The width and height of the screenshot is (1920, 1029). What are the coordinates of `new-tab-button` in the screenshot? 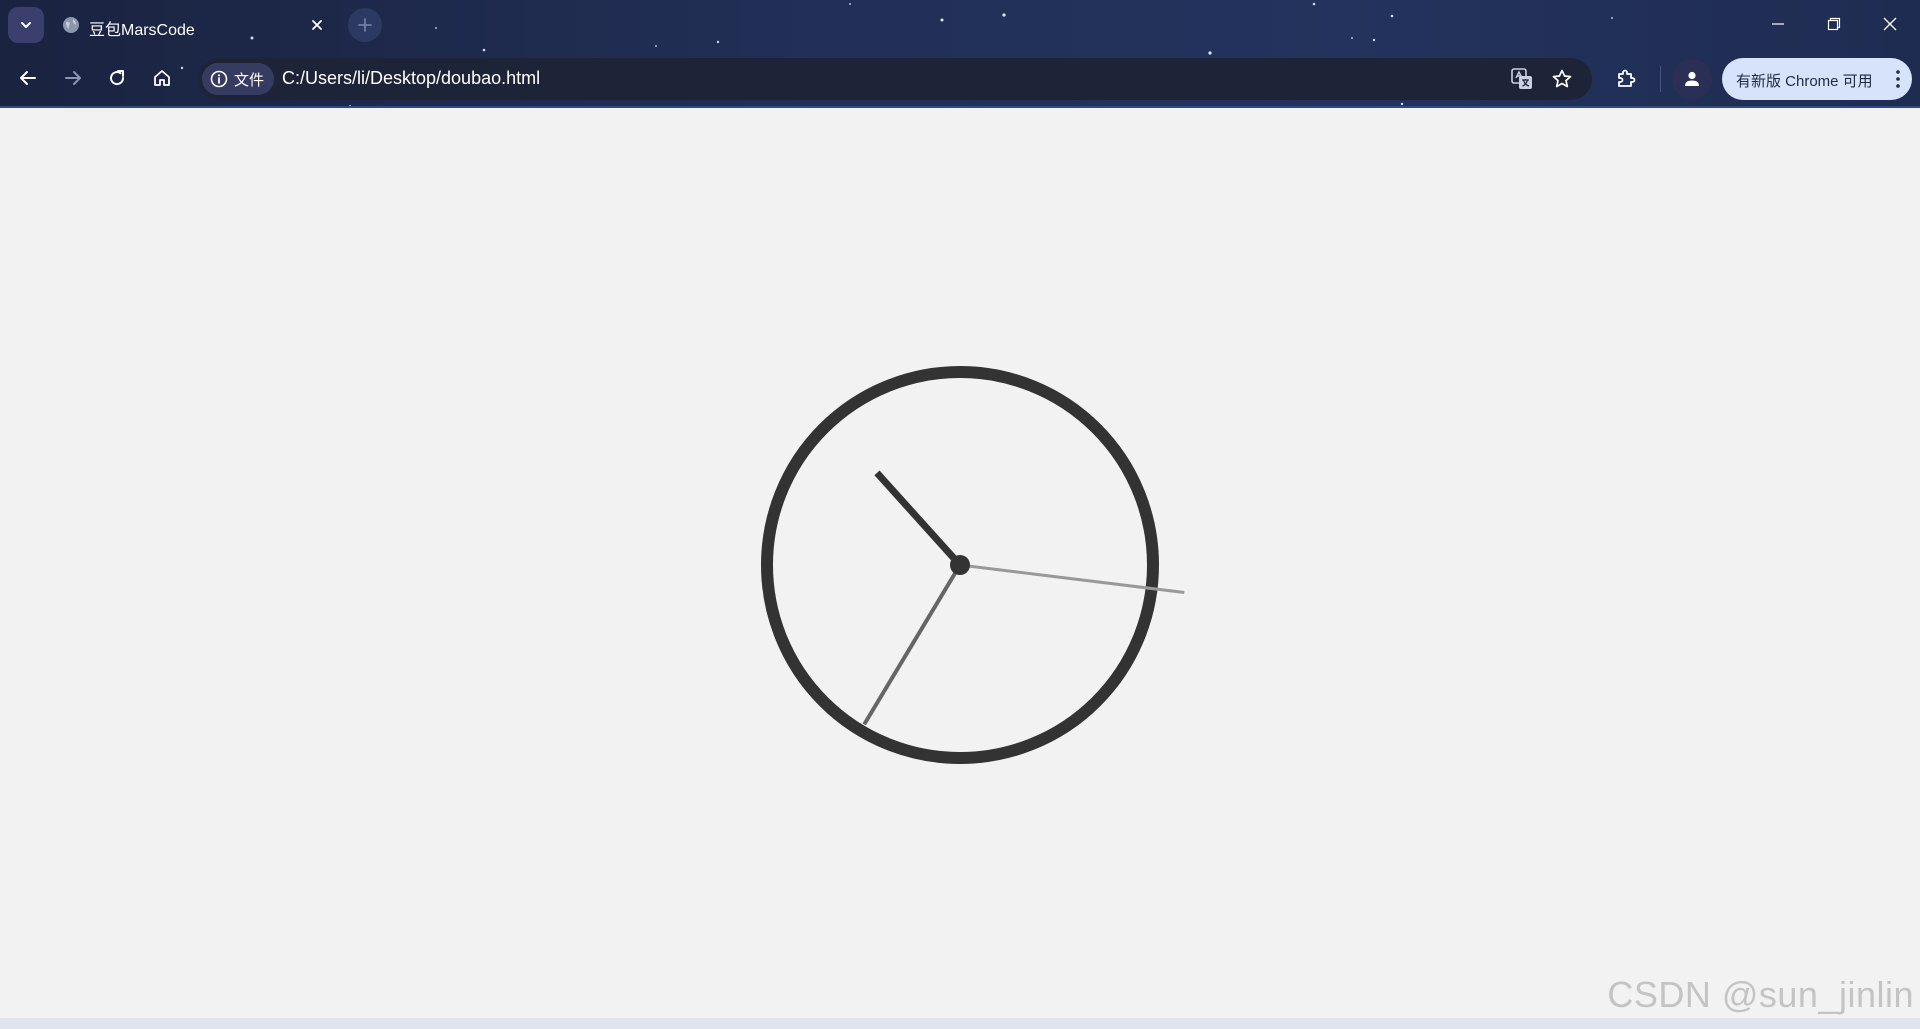 It's located at (365, 25).